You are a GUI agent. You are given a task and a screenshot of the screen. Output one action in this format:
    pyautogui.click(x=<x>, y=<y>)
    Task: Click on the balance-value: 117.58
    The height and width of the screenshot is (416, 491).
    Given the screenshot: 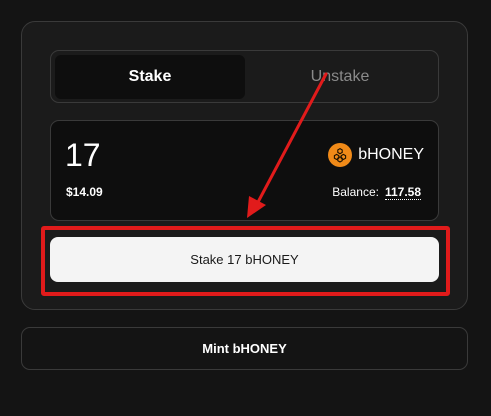 What is the action you would take?
    pyautogui.click(x=402, y=192)
    